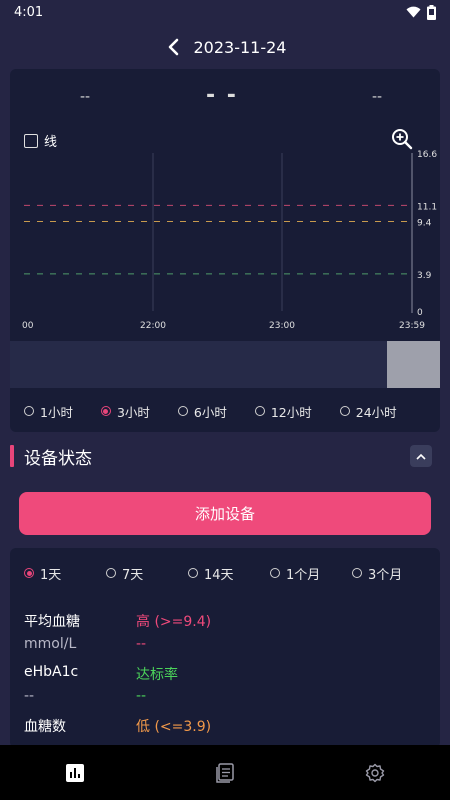 The image size is (450, 800). What do you see at coordinates (424, 224) in the screenshot?
I see `chart-y-tick-label: 9.4` at bounding box center [424, 224].